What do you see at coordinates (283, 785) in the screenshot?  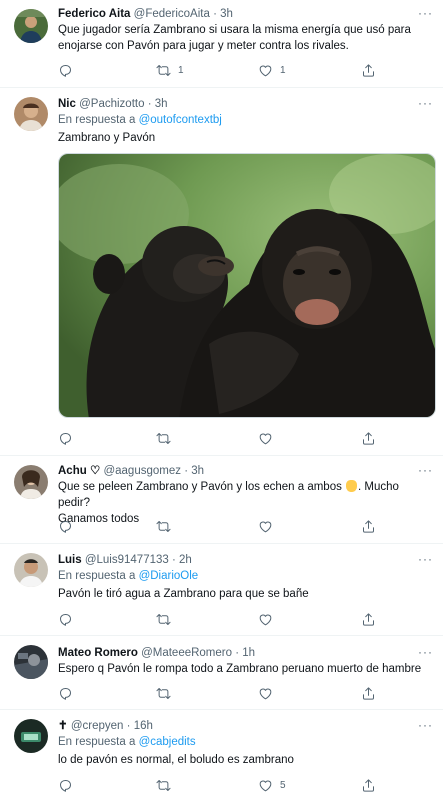 I see `like-count: 5` at bounding box center [283, 785].